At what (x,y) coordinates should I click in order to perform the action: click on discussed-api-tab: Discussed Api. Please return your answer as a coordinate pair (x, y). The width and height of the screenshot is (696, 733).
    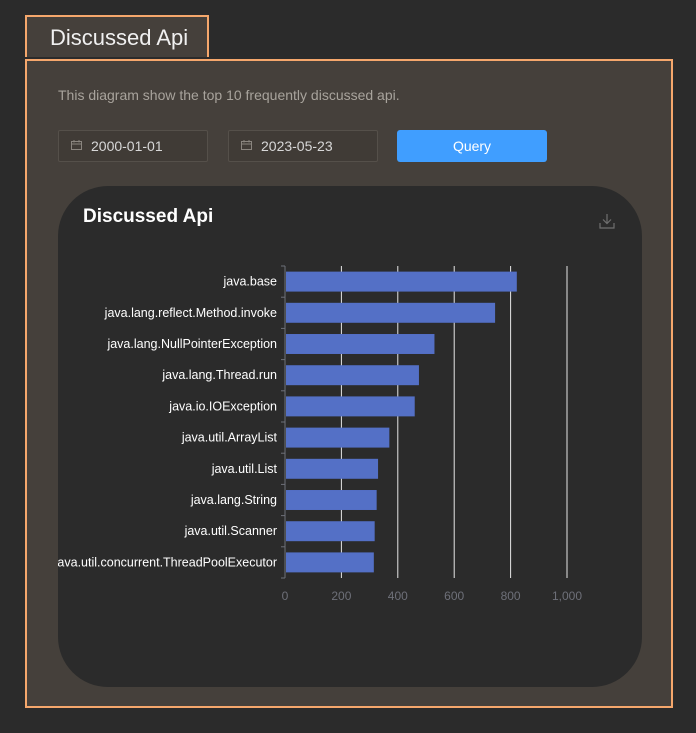
    Looking at the image, I should click on (117, 36).